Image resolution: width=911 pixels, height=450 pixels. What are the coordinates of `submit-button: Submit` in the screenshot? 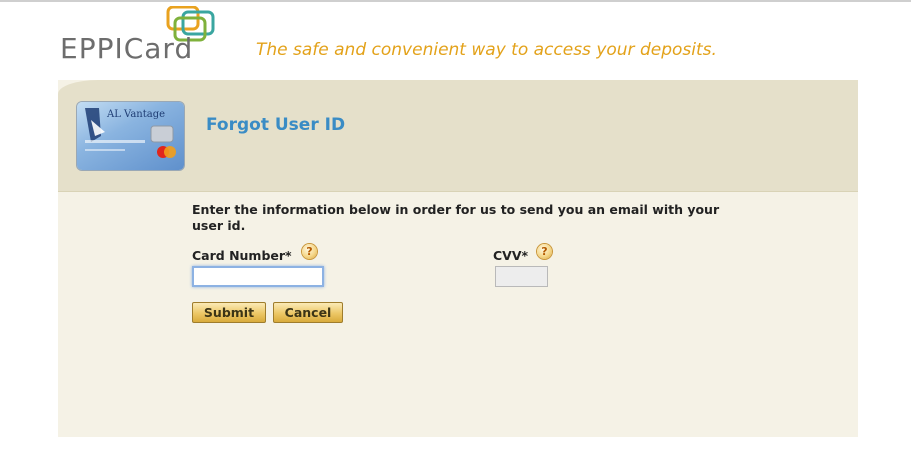 It's located at (229, 312).